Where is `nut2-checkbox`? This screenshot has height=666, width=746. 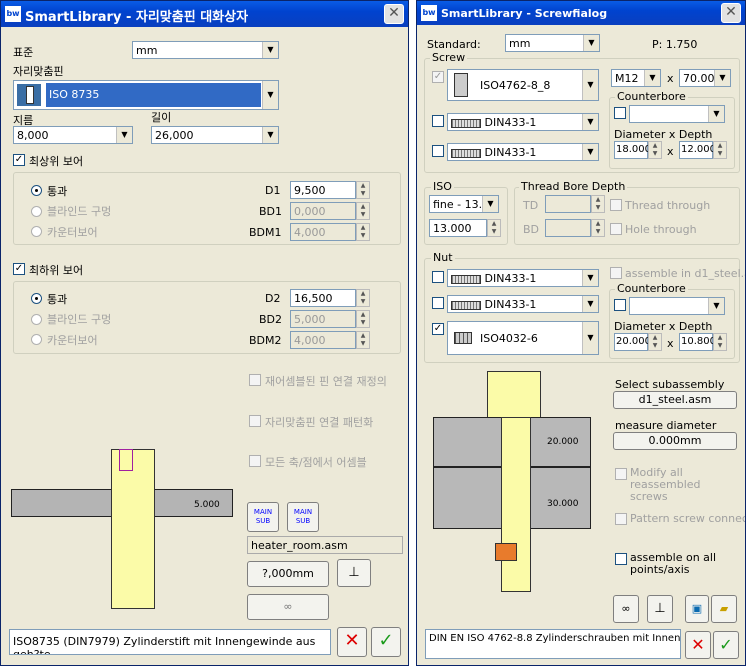 nut2-checkbox is located at coordinates (438, 303).